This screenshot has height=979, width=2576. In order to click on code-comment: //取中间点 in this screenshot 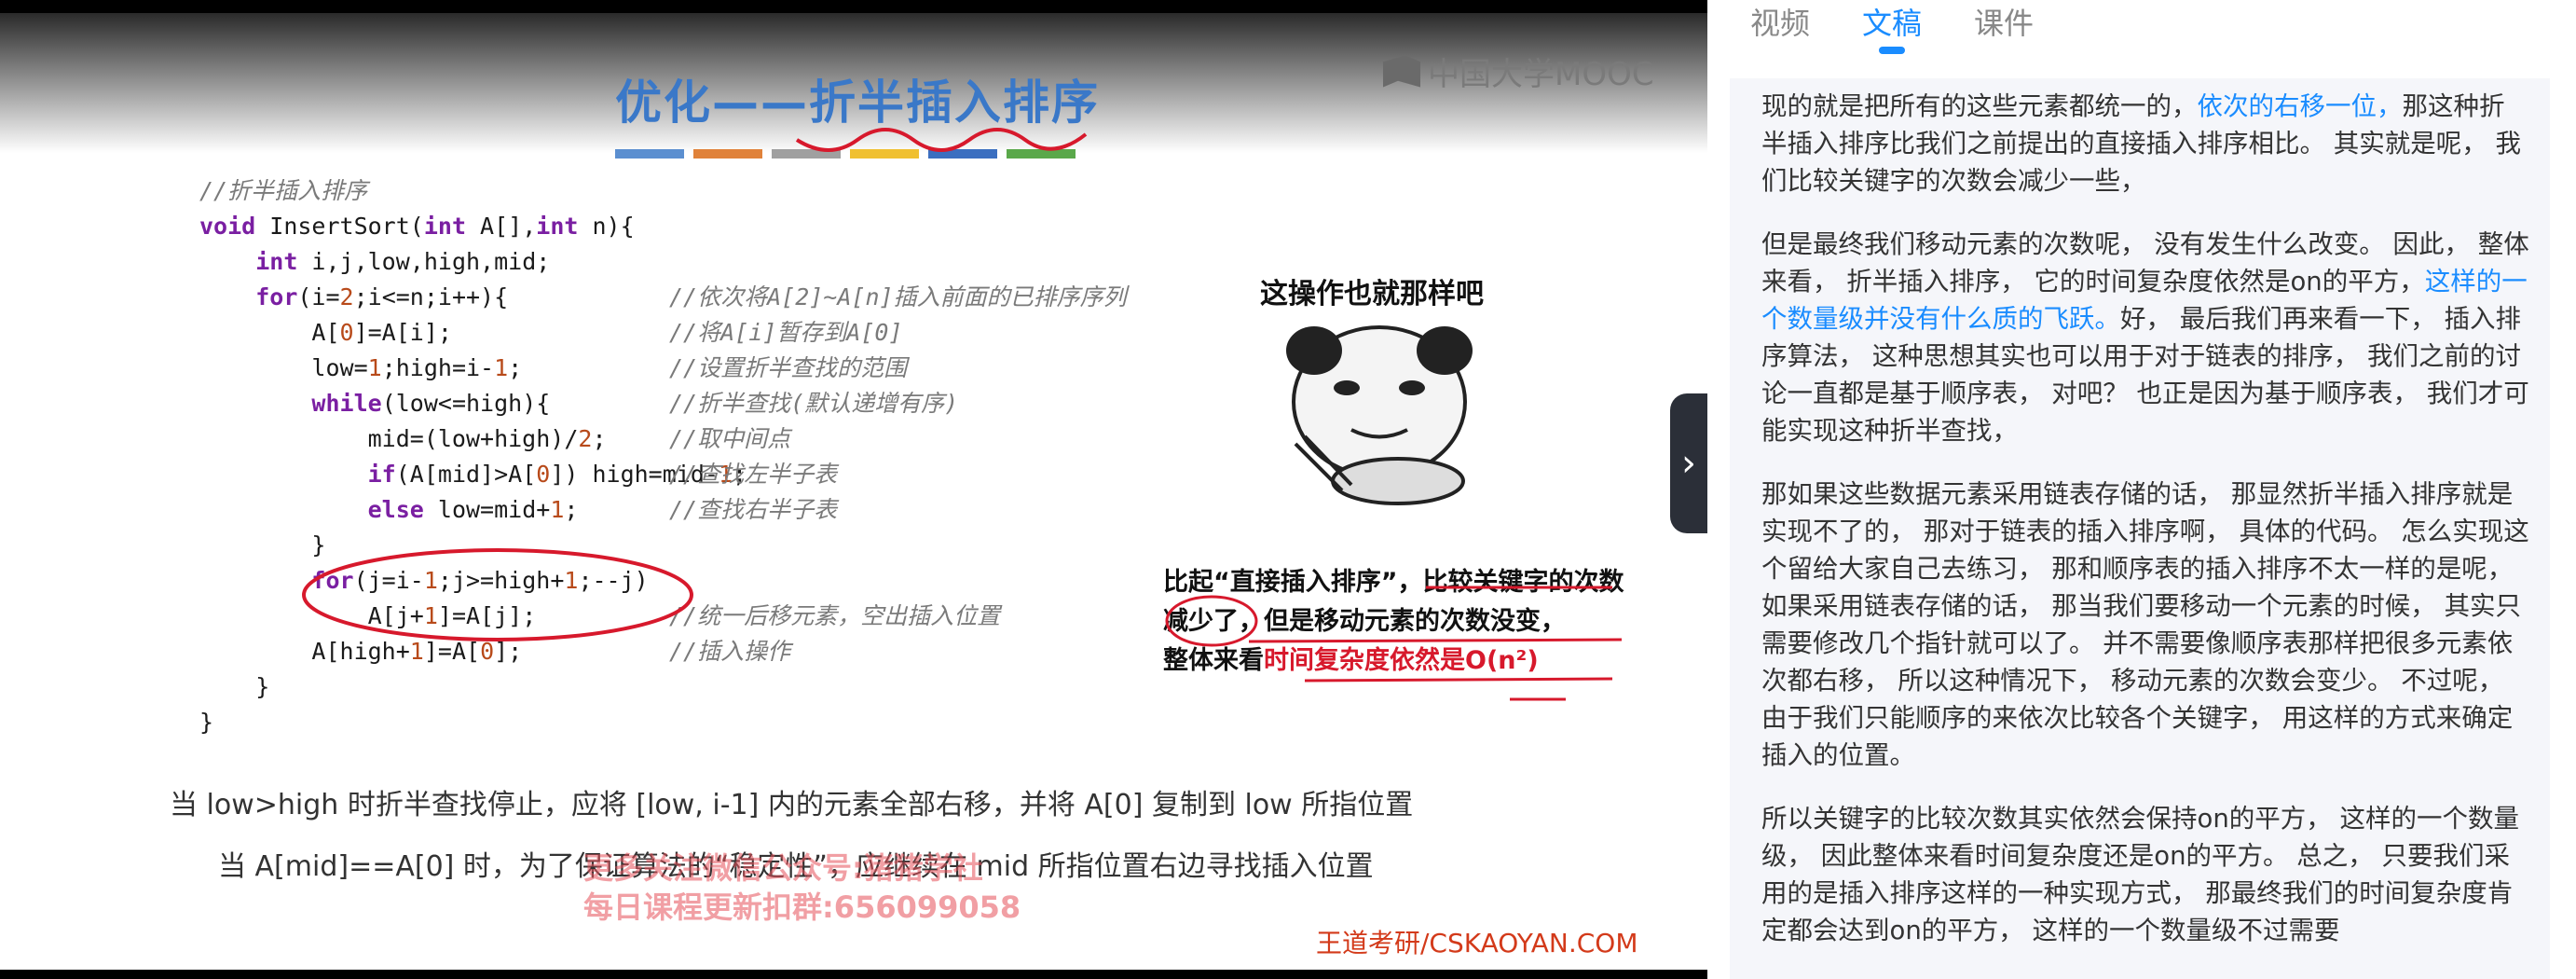, I will do `click(730, 439)`.